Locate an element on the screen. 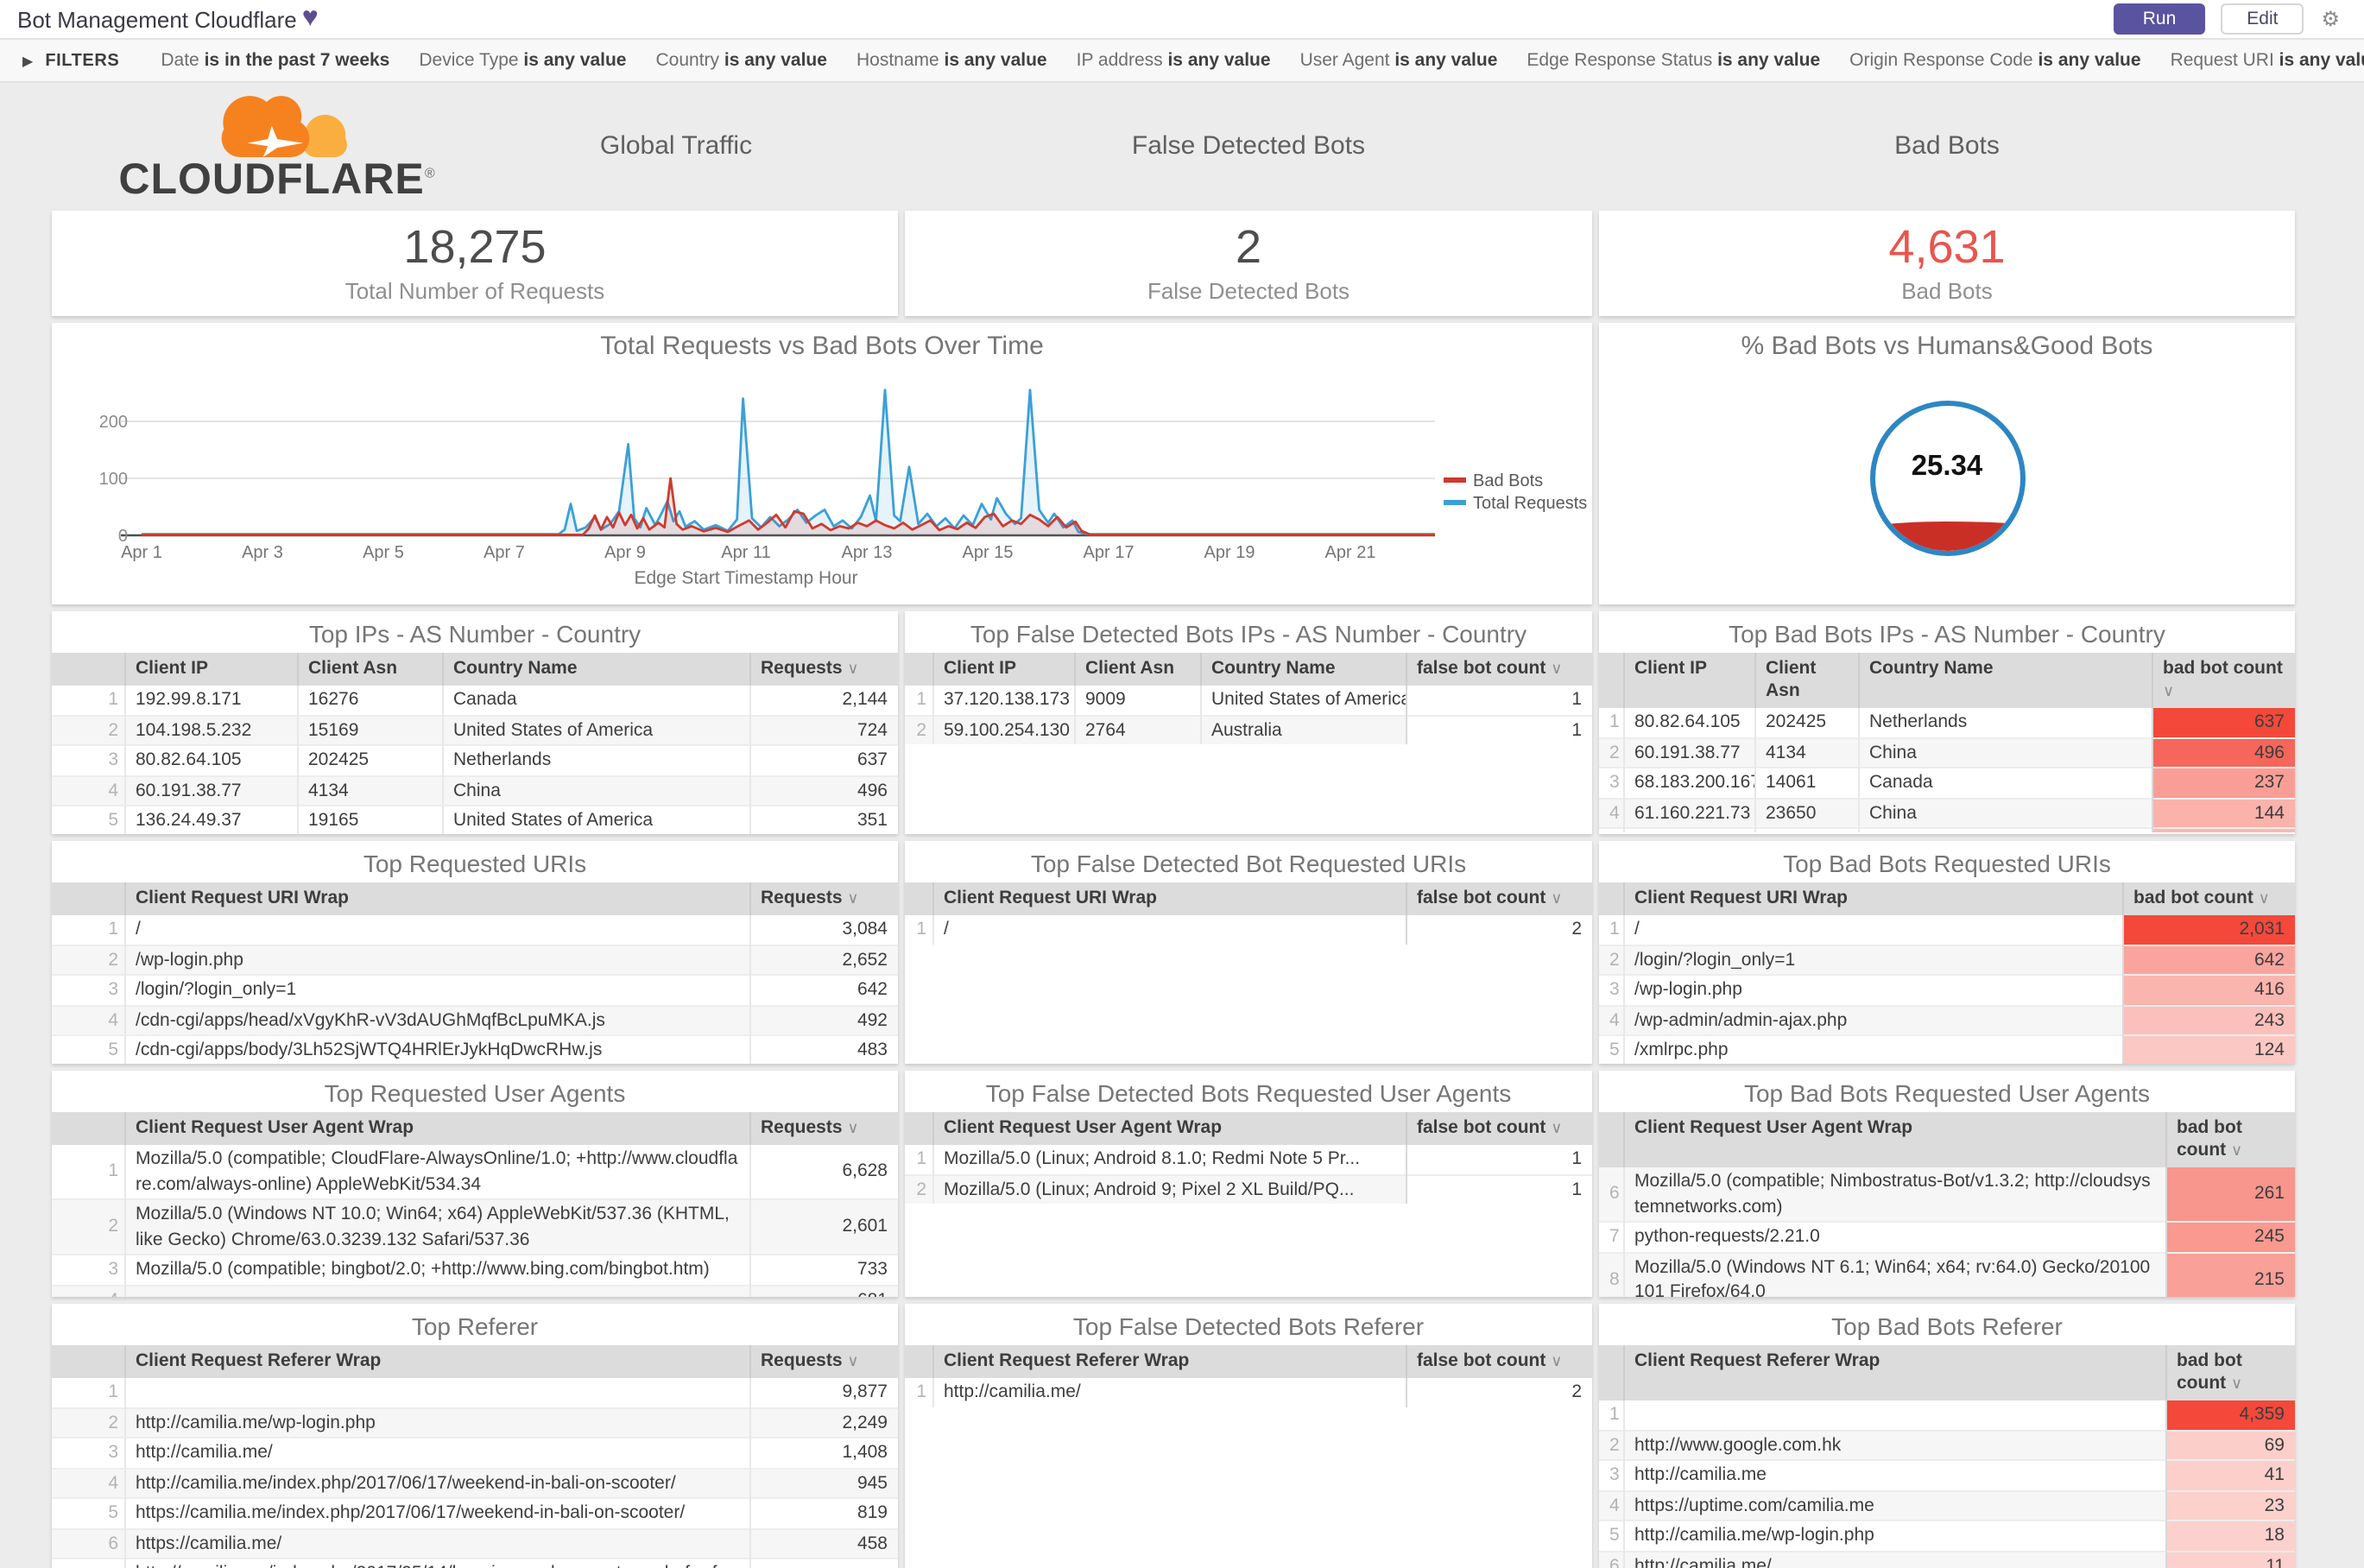  filters-expand-icon: ▶ is located at coordinates (27, 60).